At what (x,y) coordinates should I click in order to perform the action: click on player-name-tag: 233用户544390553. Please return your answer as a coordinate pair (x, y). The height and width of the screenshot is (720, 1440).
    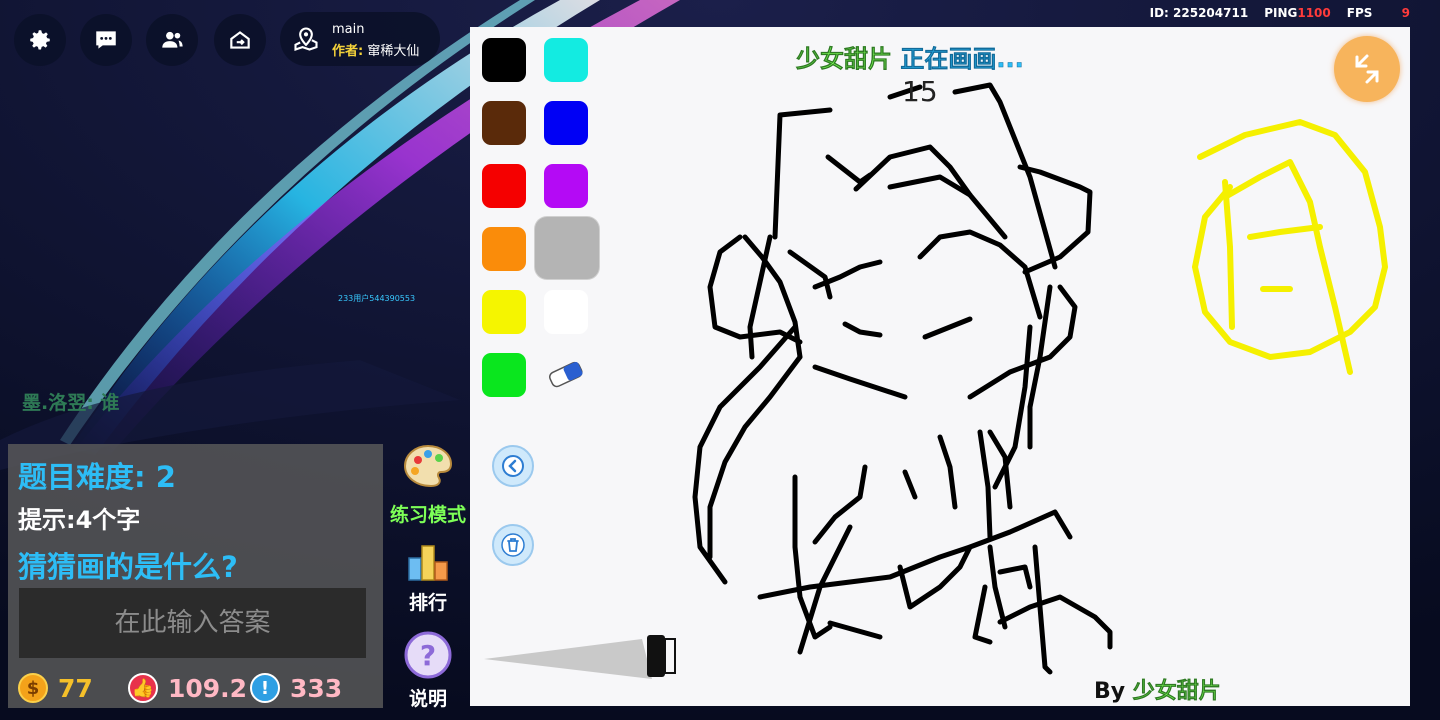
    Looking at the image, I should click on (377, 298).